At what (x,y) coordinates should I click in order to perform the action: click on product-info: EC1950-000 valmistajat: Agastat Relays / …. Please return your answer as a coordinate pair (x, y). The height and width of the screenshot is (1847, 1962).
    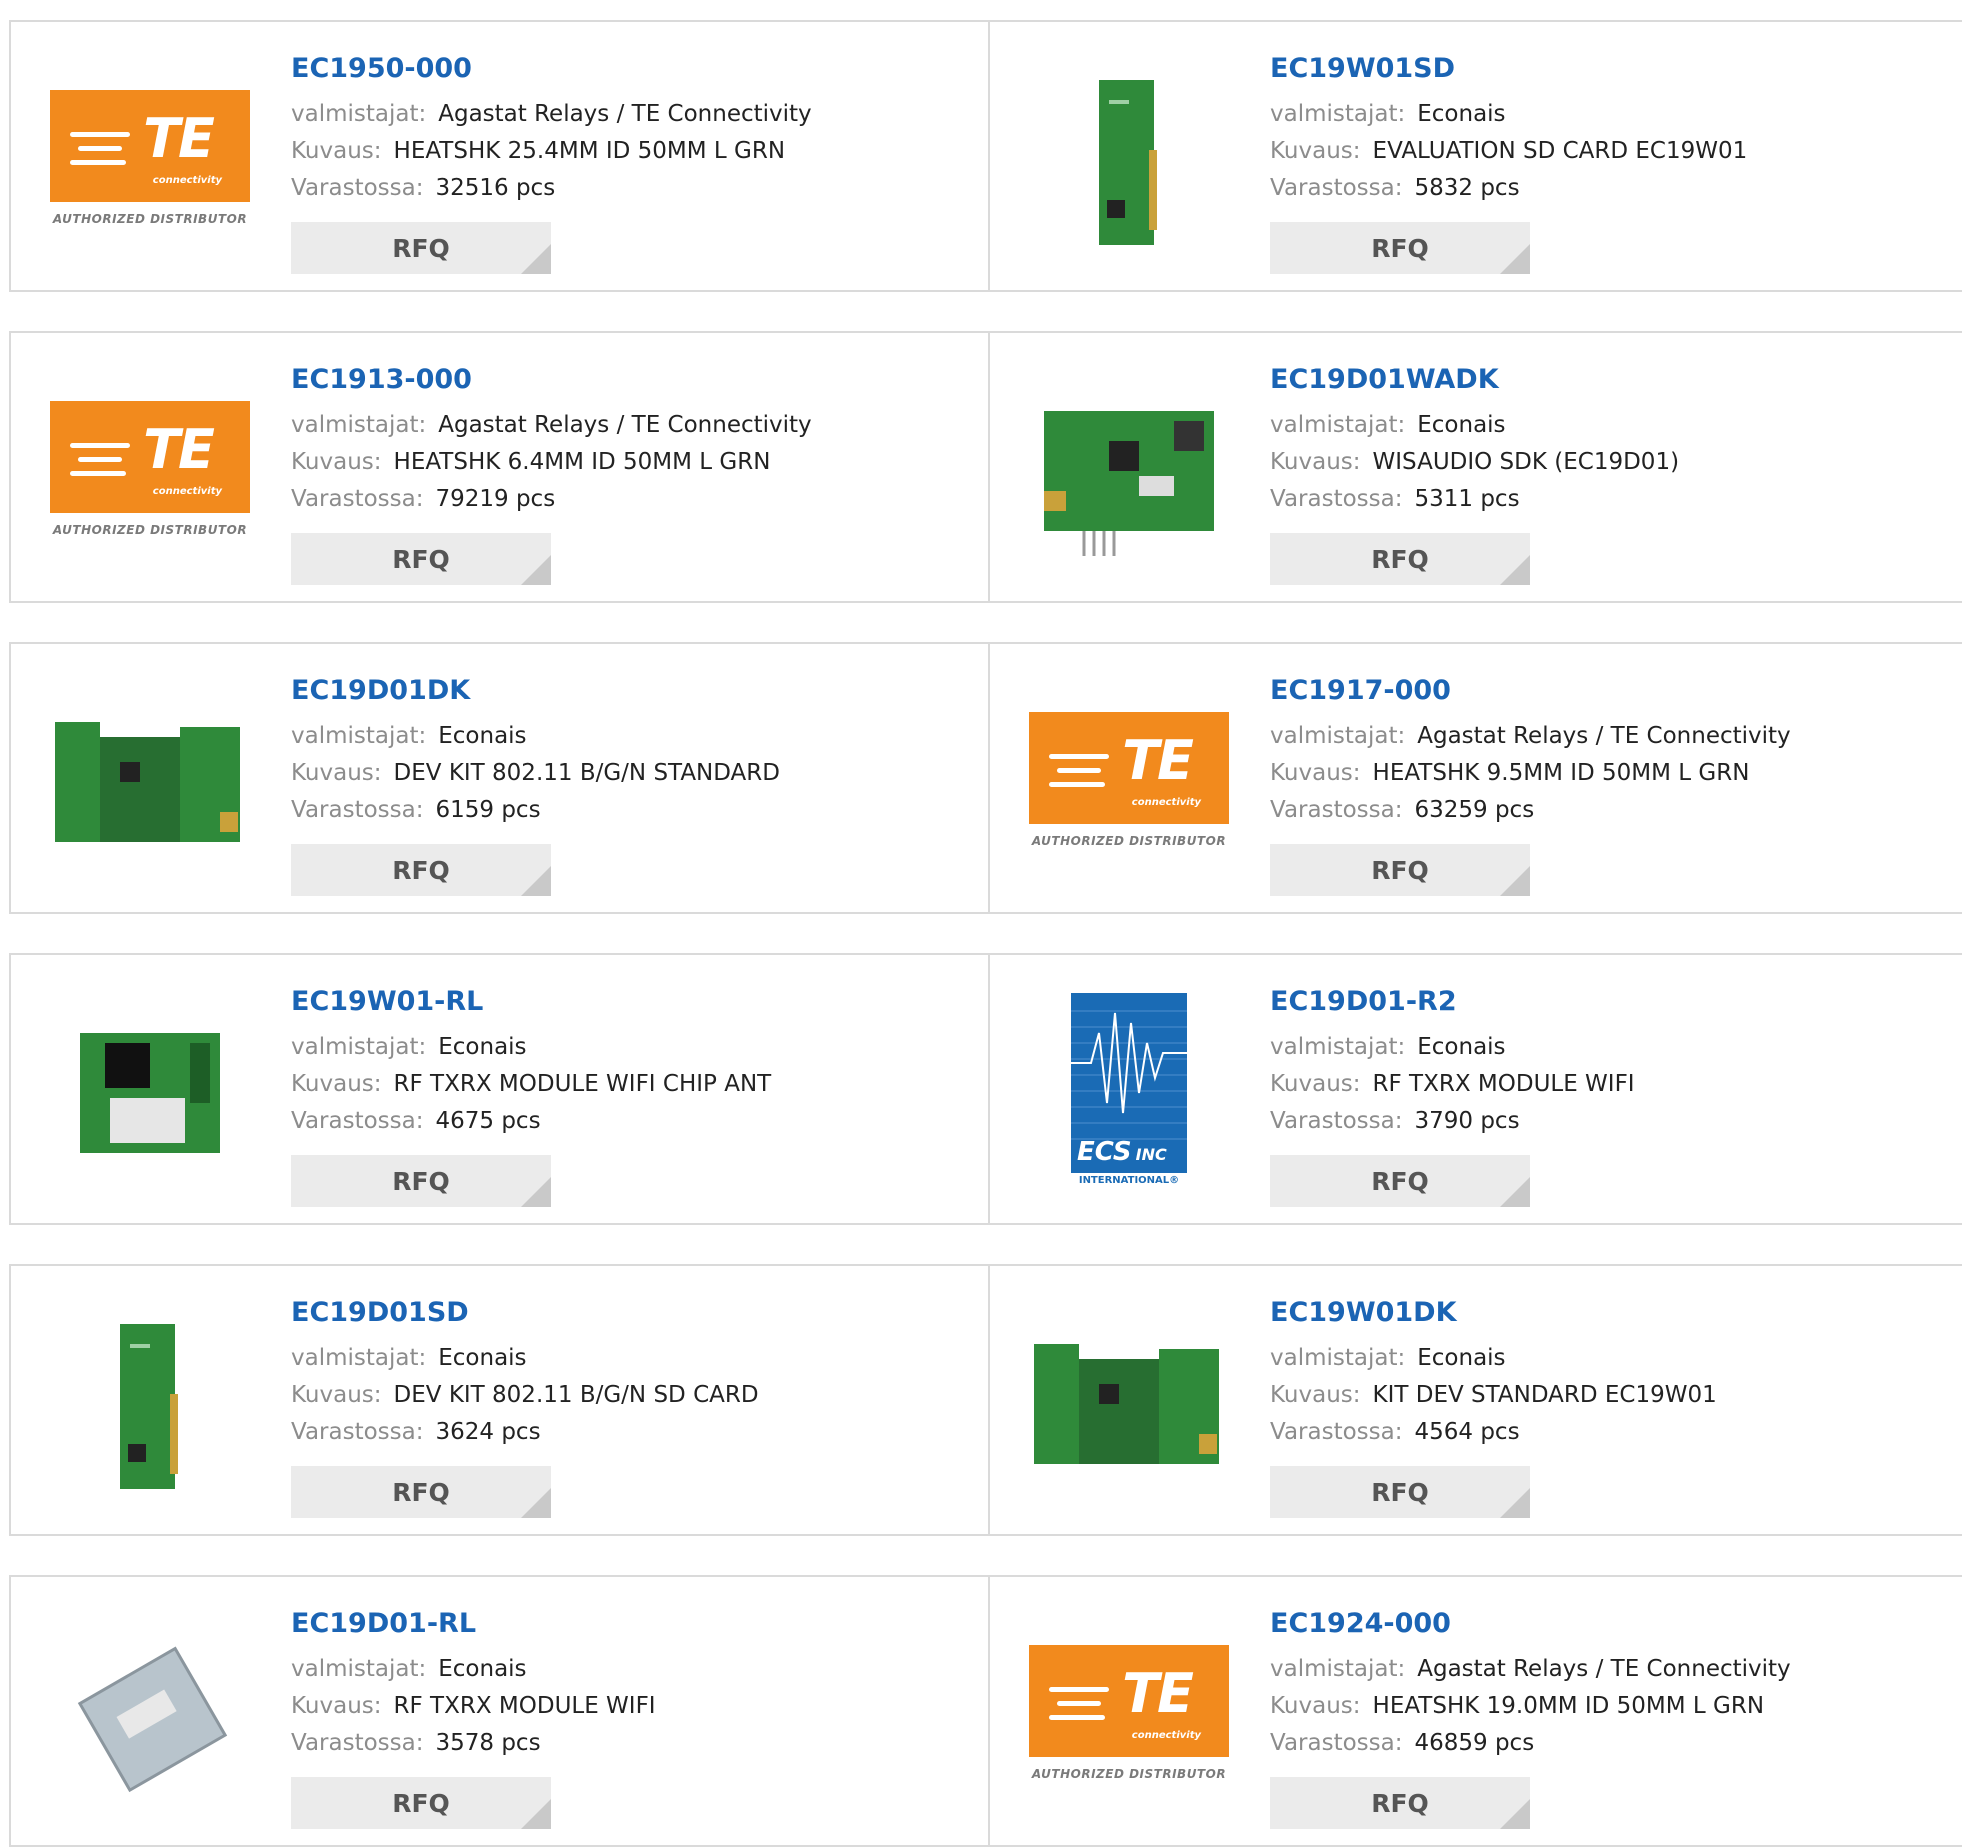
    Looking at the image, I should click on (628, 129).